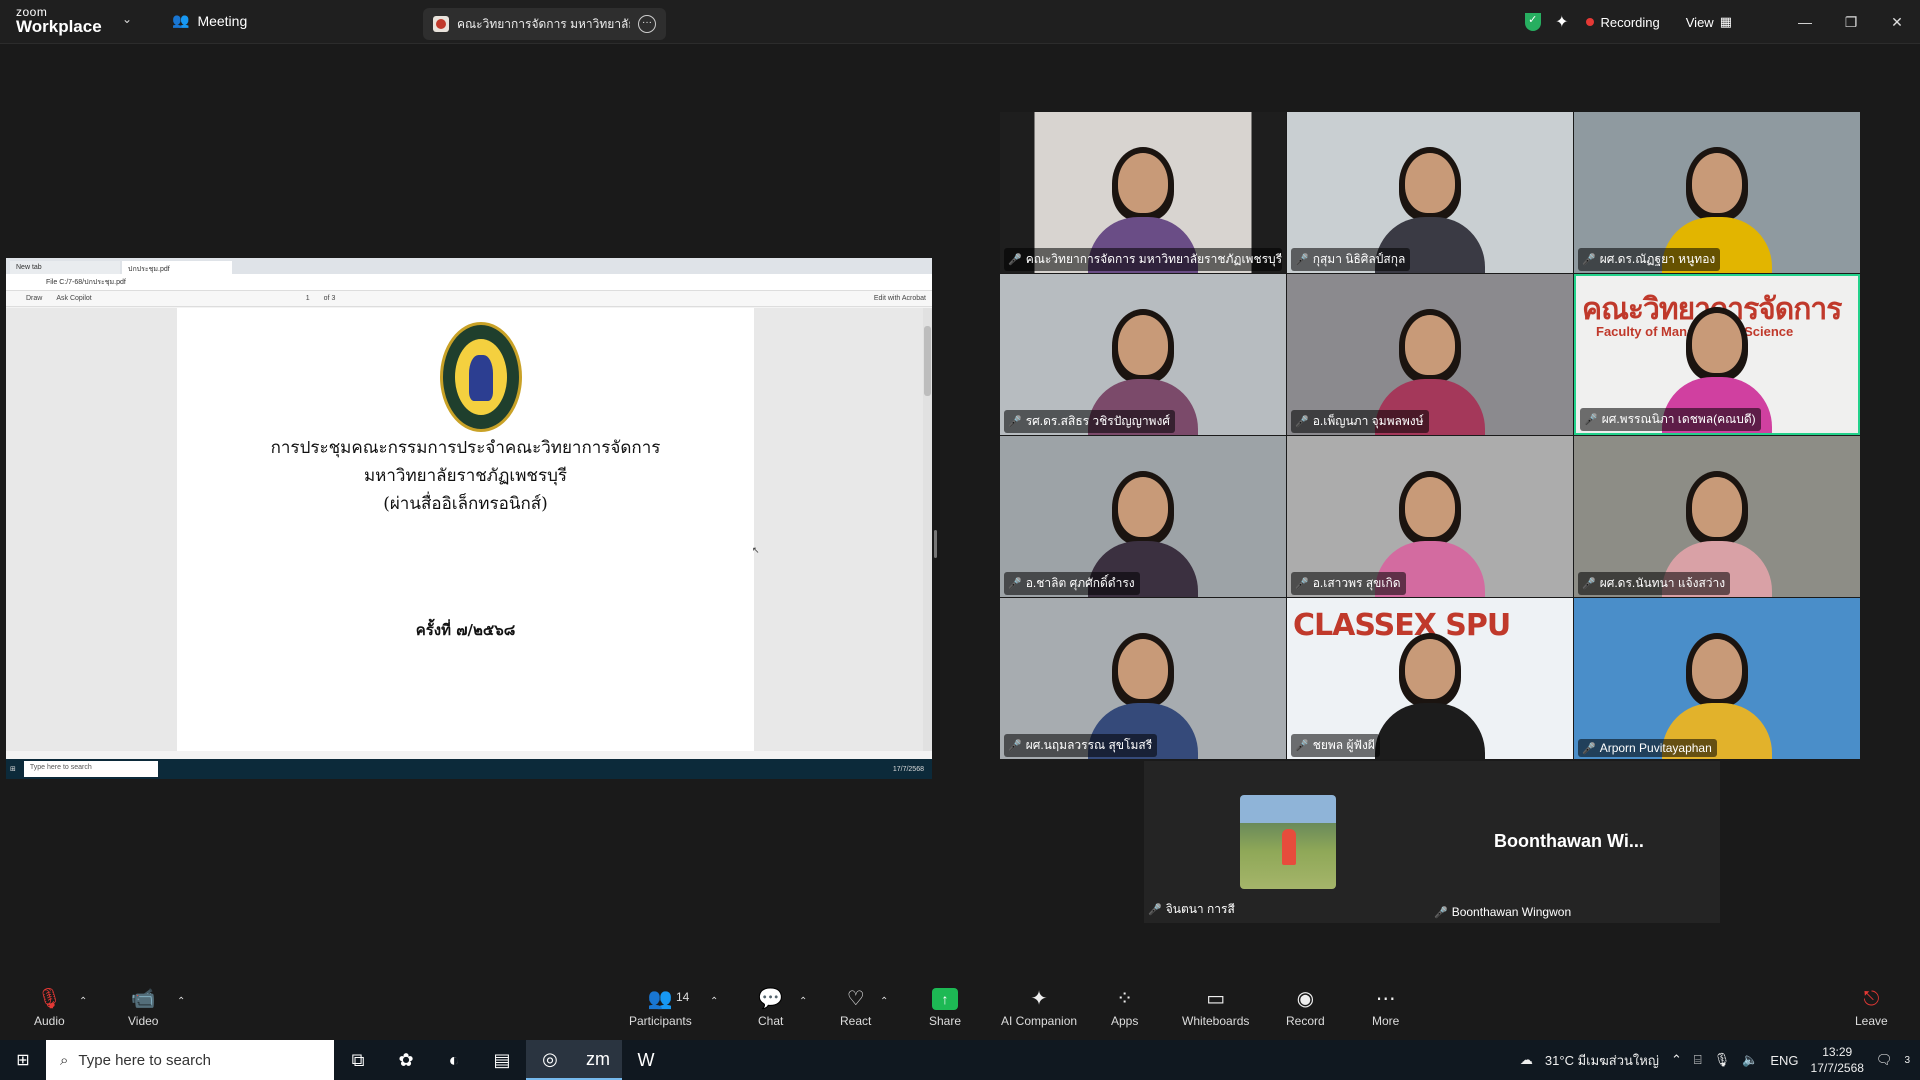 The width and height of the screenshot is (1920, 1080). Describe the element at coordinates (1430, 354) in the screenshot. I see `video-tile: 🎤 อ.เพ็ญนภา จุมพลพงษ์` at that location.